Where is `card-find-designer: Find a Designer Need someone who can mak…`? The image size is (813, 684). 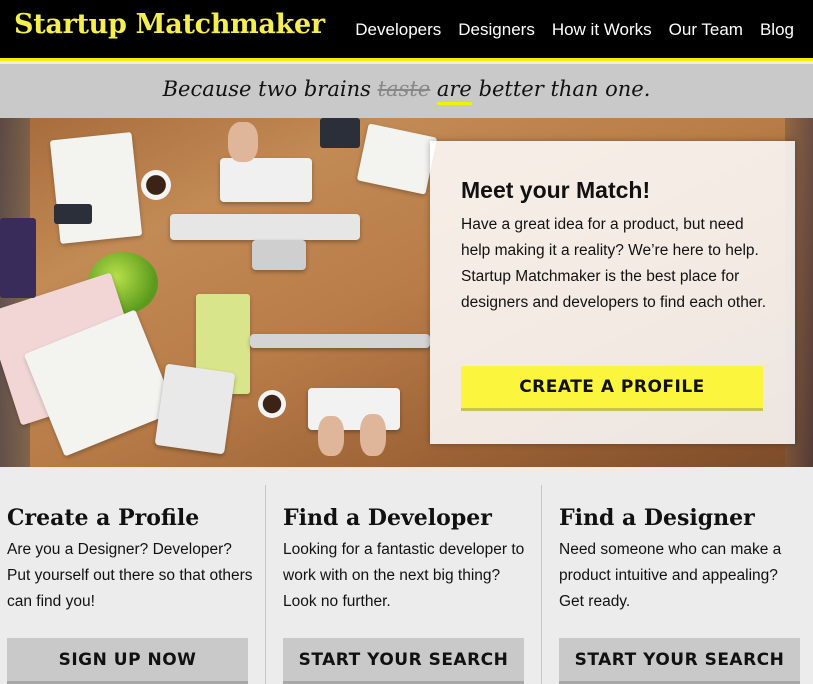
card-find-designer: Find a Designer Need someone who can mak… is located at coordinates (677, 575).